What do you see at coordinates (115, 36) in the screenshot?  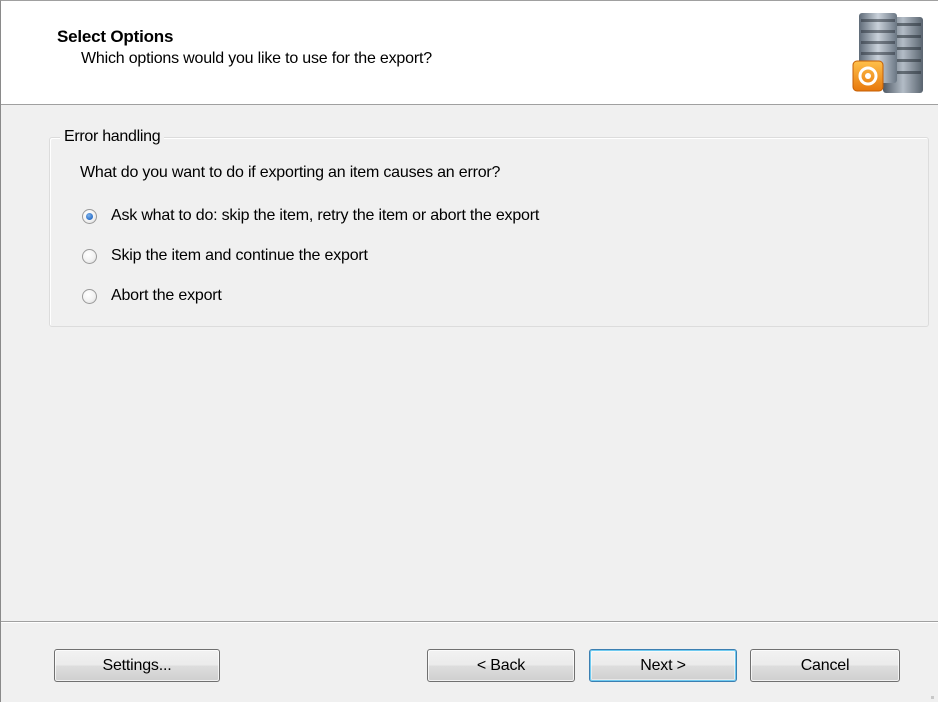 I see `page-title: Select Options` at bounding box center [115, 36].